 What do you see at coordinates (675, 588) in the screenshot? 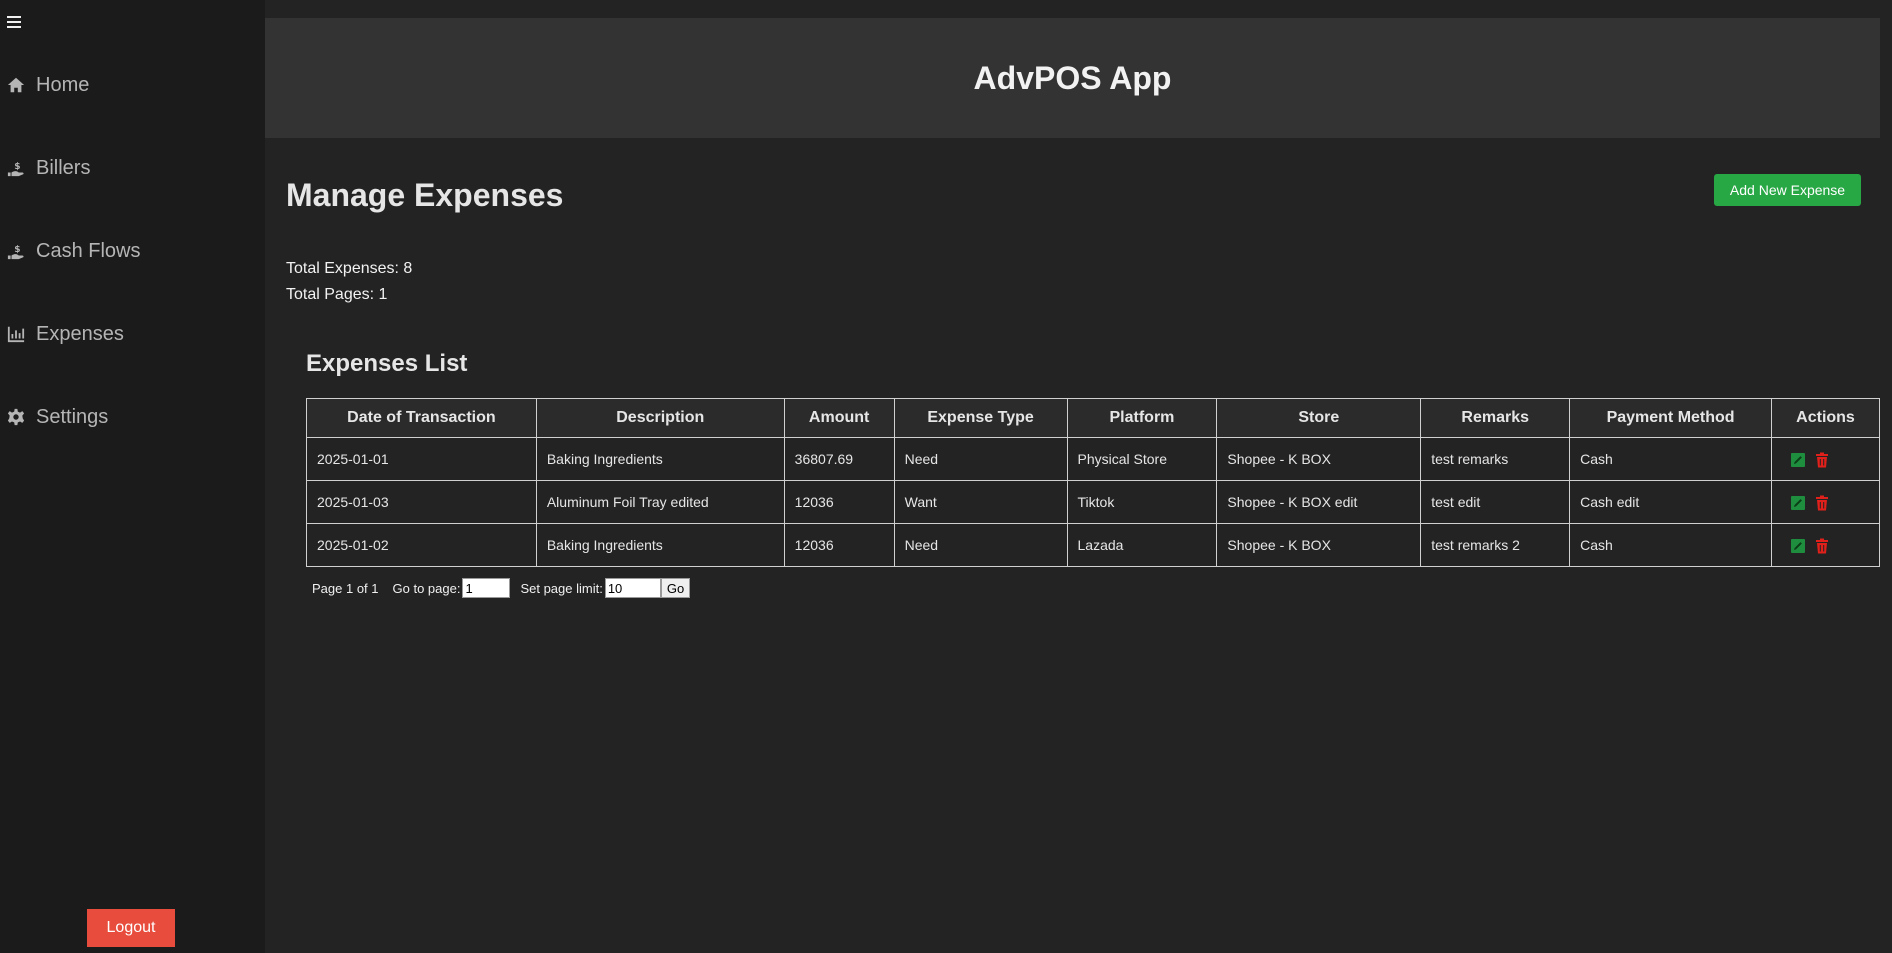
I see `go-button: Go` at bounding box center [675, 588].